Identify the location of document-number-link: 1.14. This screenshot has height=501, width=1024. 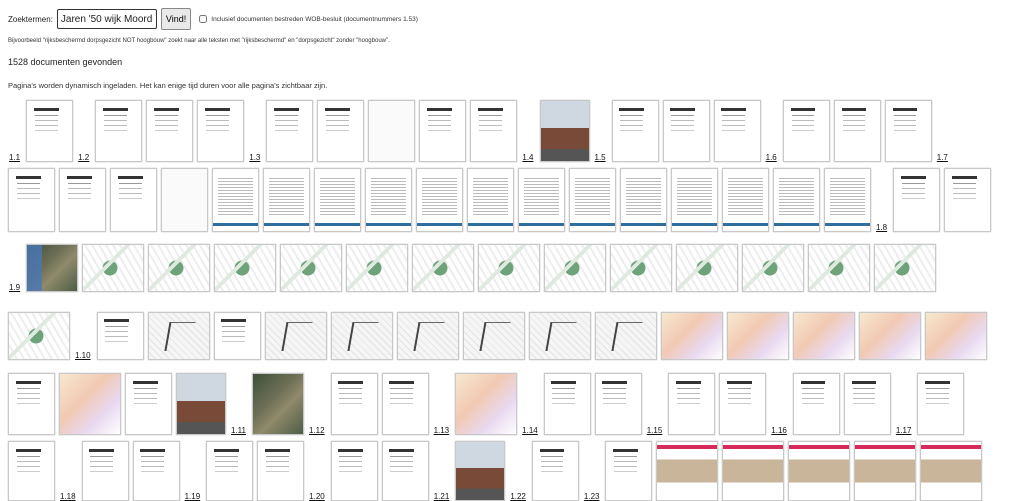
(530, 430).